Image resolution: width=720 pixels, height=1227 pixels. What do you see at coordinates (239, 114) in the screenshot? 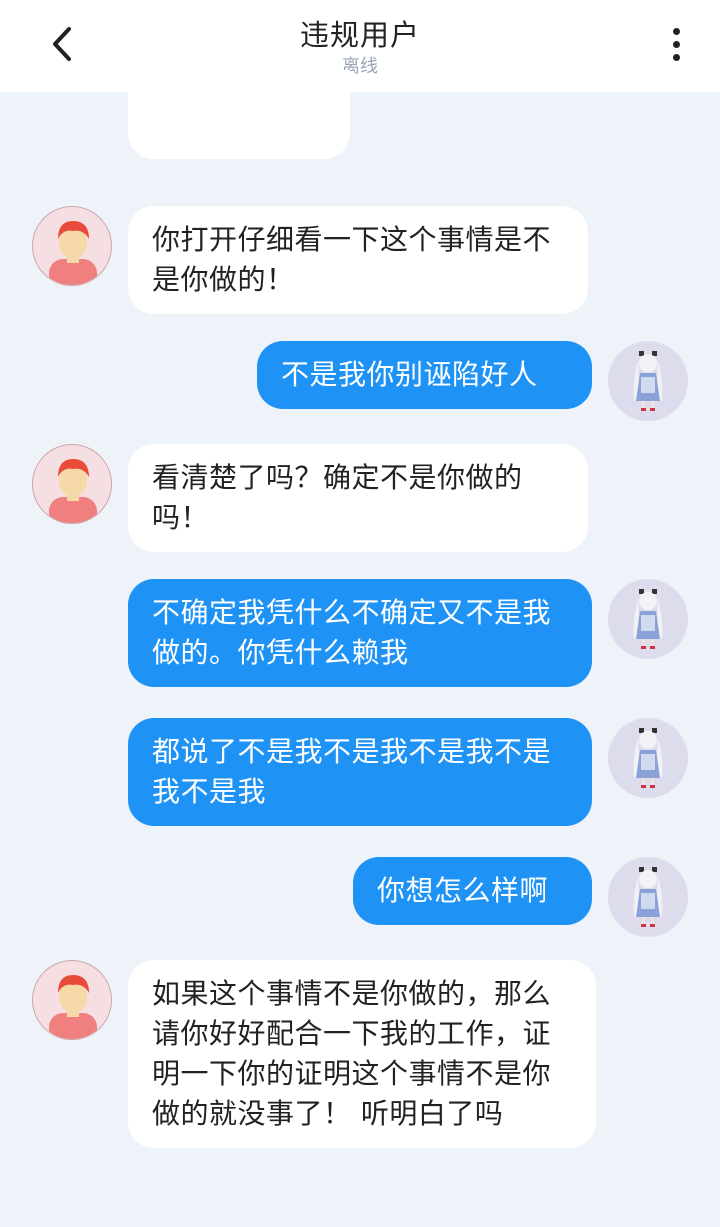
I see `message-bubble-partial` at bounding box center [239, 114].